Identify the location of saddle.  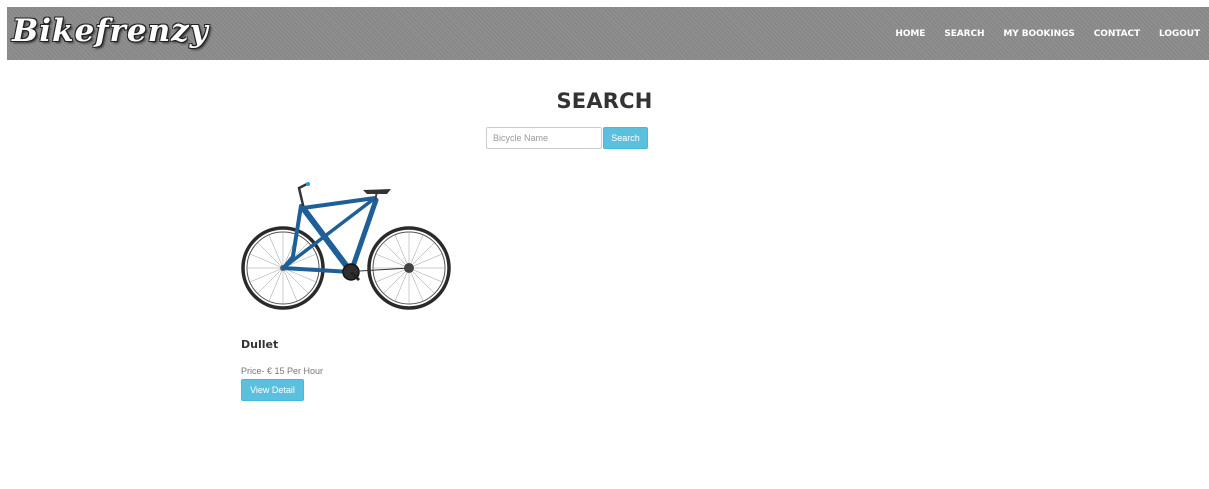
(377, 191).